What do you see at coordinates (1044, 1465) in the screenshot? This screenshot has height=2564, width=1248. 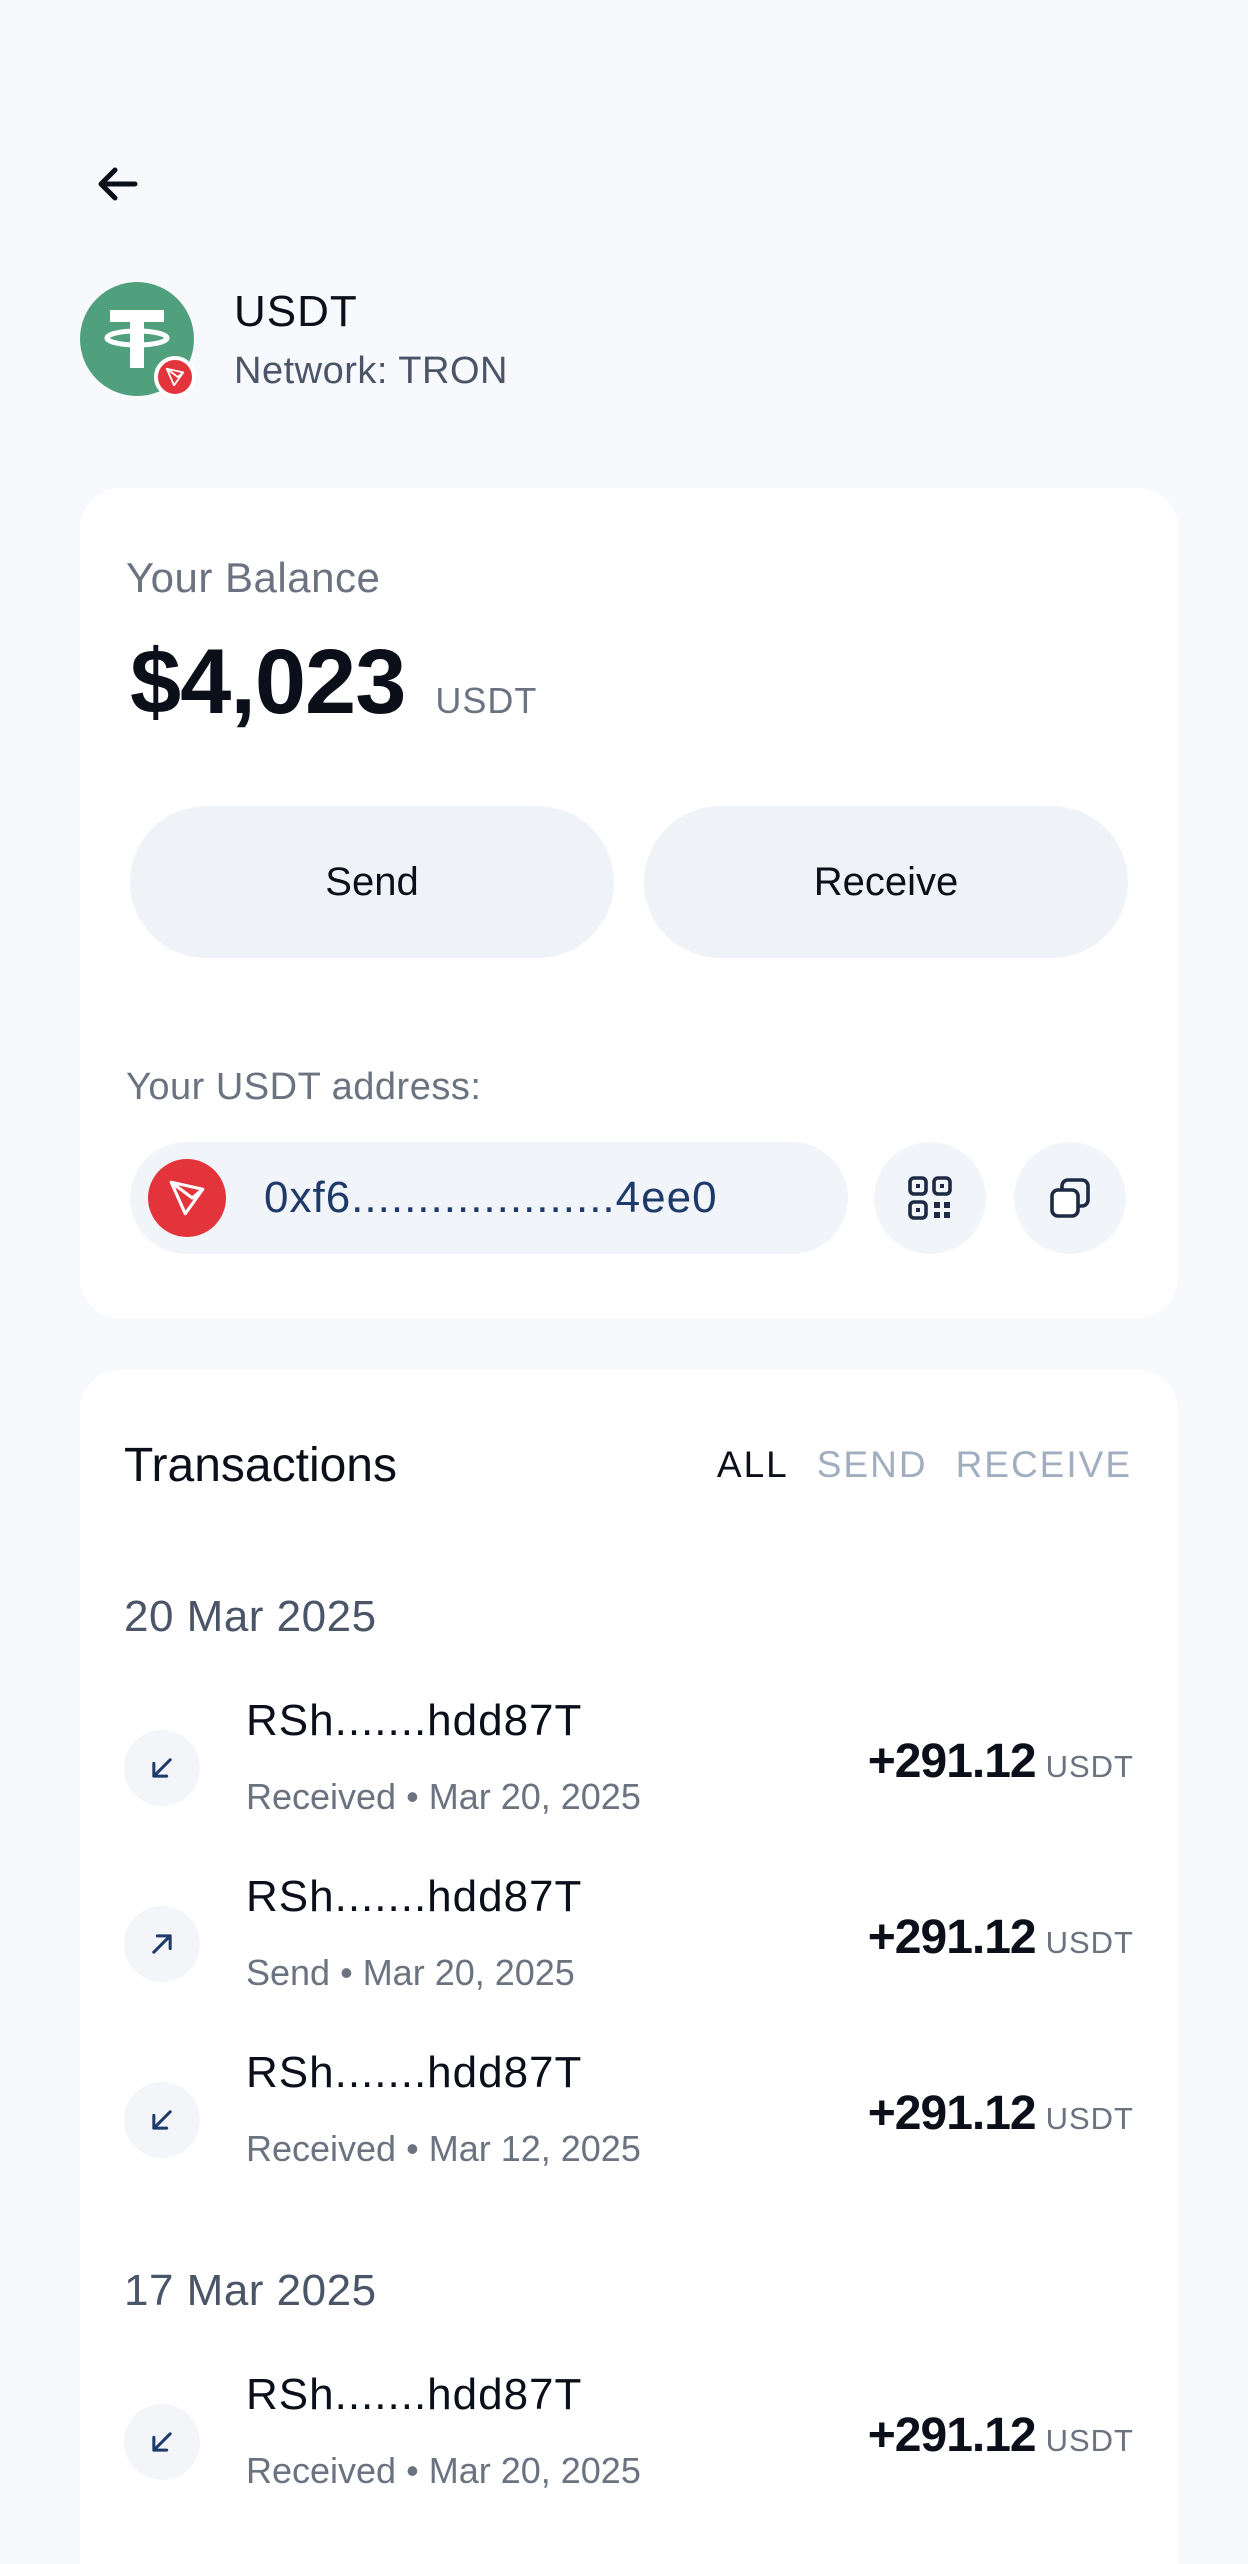 I see `filter-receive: RECEIVE` at bounding box center [1044, 1465].